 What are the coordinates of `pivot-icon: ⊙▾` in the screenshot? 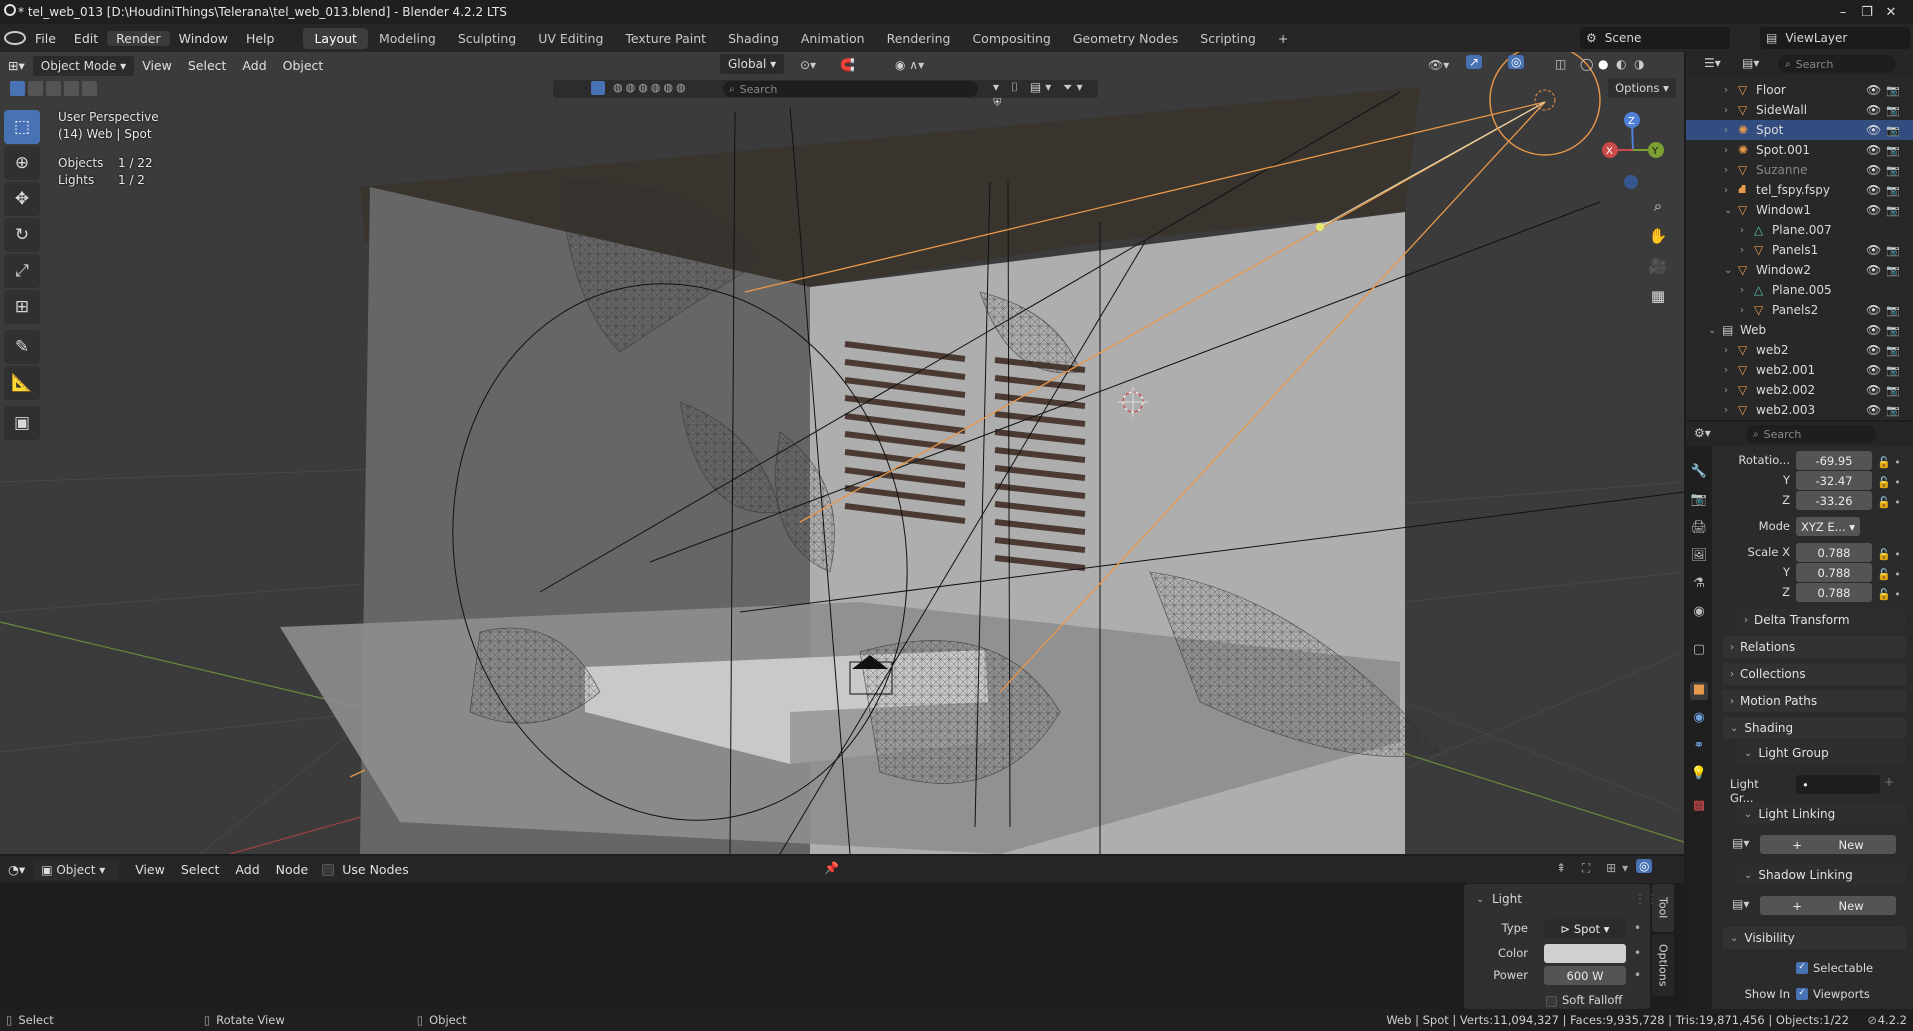 It's located at (808, 65).